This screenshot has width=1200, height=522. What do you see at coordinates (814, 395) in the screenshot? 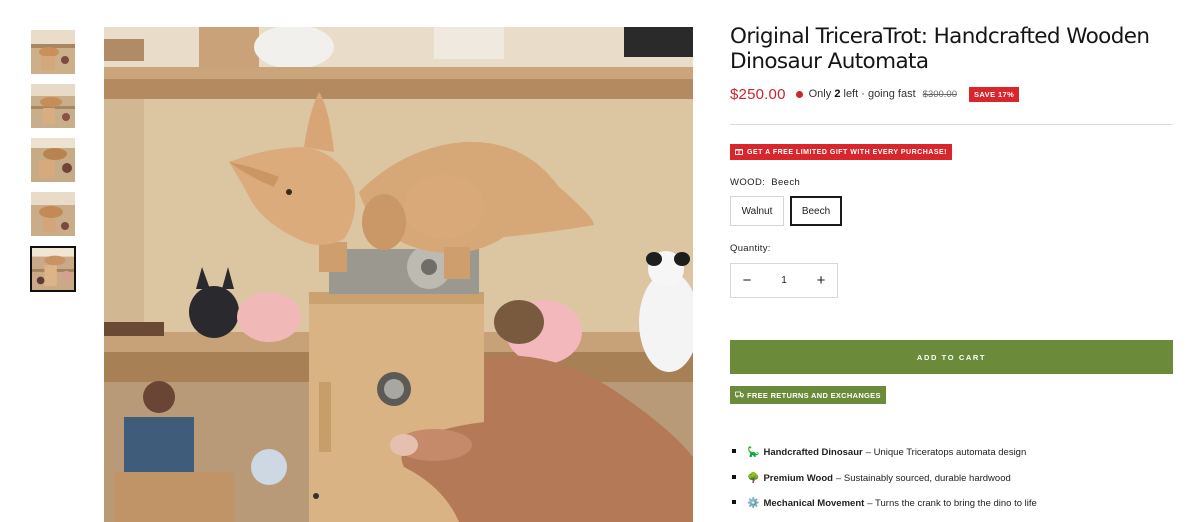
I see `returns-banner-text: FREE RETURNS AND EXCHANGES` at bounding box center [814, 395].